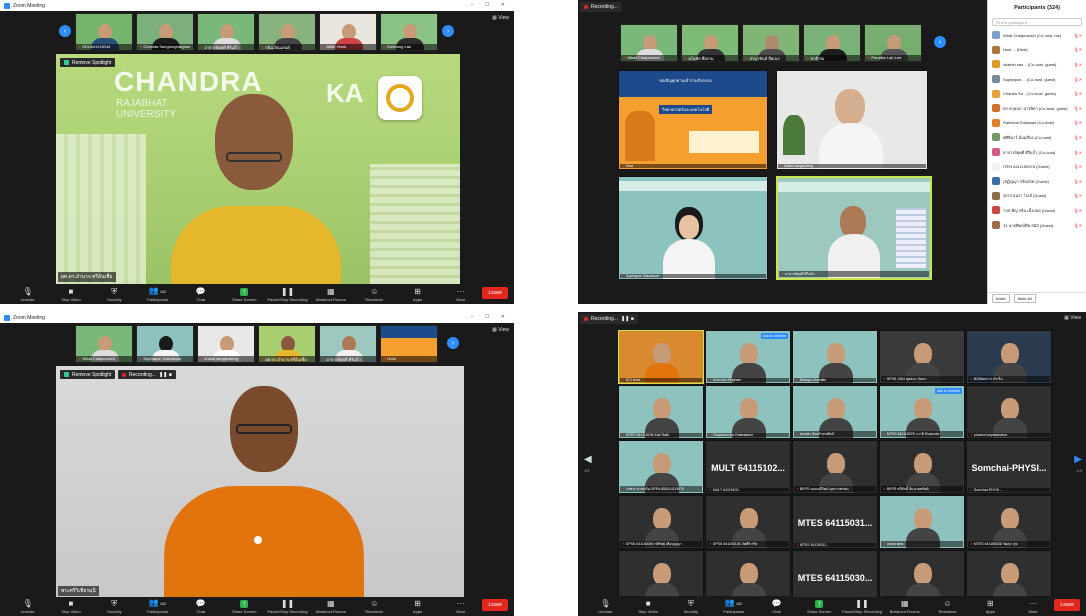  Describe the element at coordinates (348, 32) in the screenshot. I see `thumbnail-tile: ✕Affair Hunk` at that location.